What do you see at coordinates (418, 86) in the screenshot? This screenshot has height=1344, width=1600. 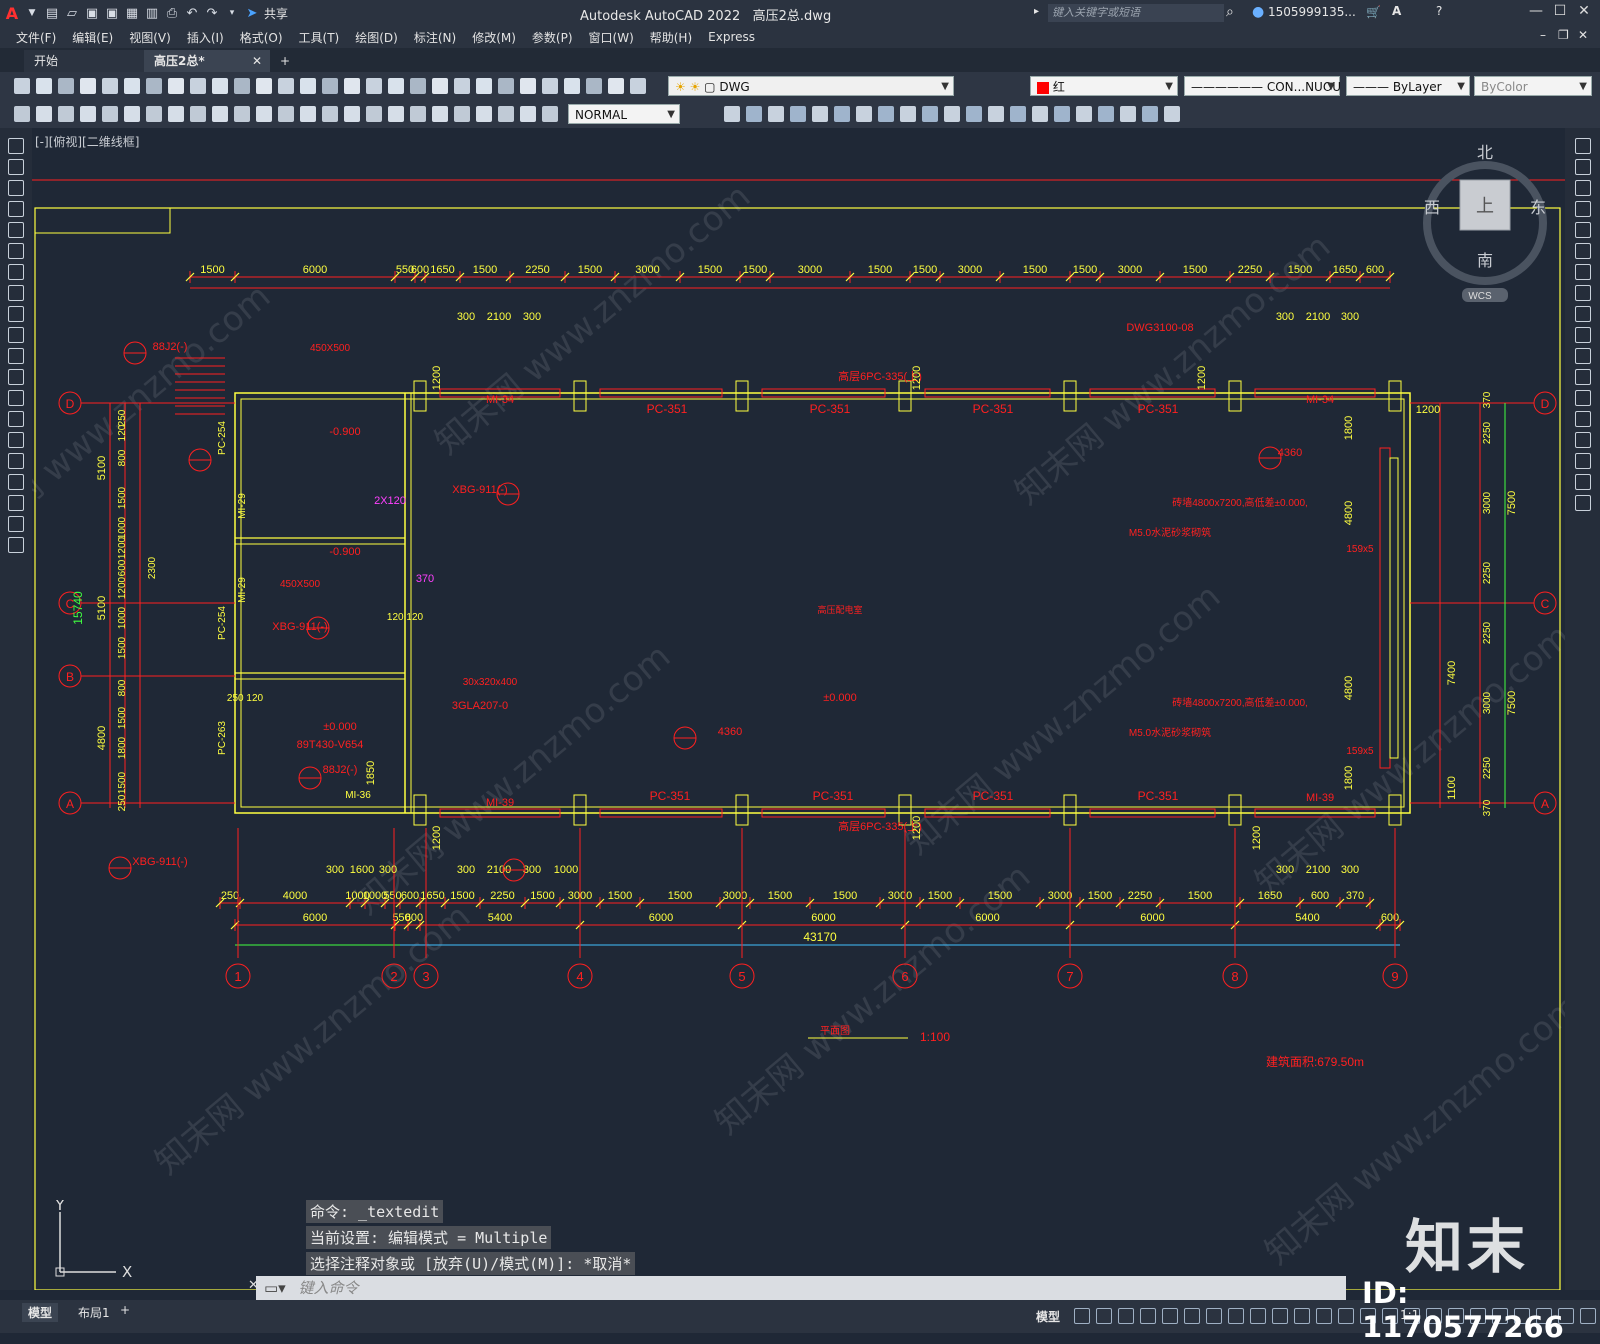 I see `sheet-set-icon` at bounding box center [418, 86].